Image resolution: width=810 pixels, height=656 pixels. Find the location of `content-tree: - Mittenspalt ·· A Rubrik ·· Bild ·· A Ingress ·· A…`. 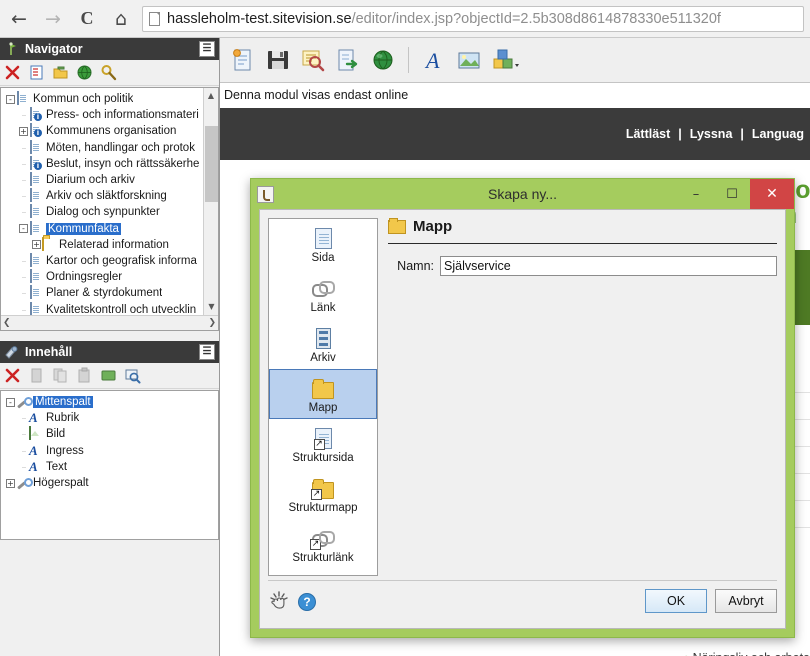

content-tree: - Mittenspalt ·· A Rubrik ·· Bild ·· A Ingress ·· A… is located at coordinates (109, 465).